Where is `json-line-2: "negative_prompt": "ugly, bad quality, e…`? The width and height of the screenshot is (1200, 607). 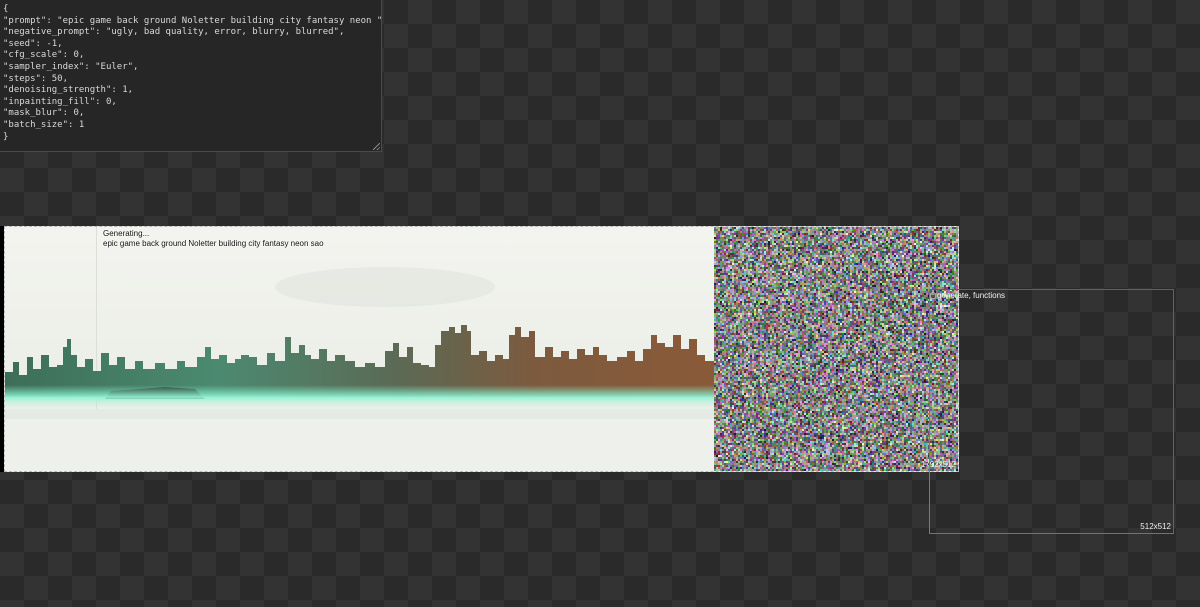 json-line-2: "negative_prompt": "ugly, bad quality, e… is located at coordinates (190, 33).